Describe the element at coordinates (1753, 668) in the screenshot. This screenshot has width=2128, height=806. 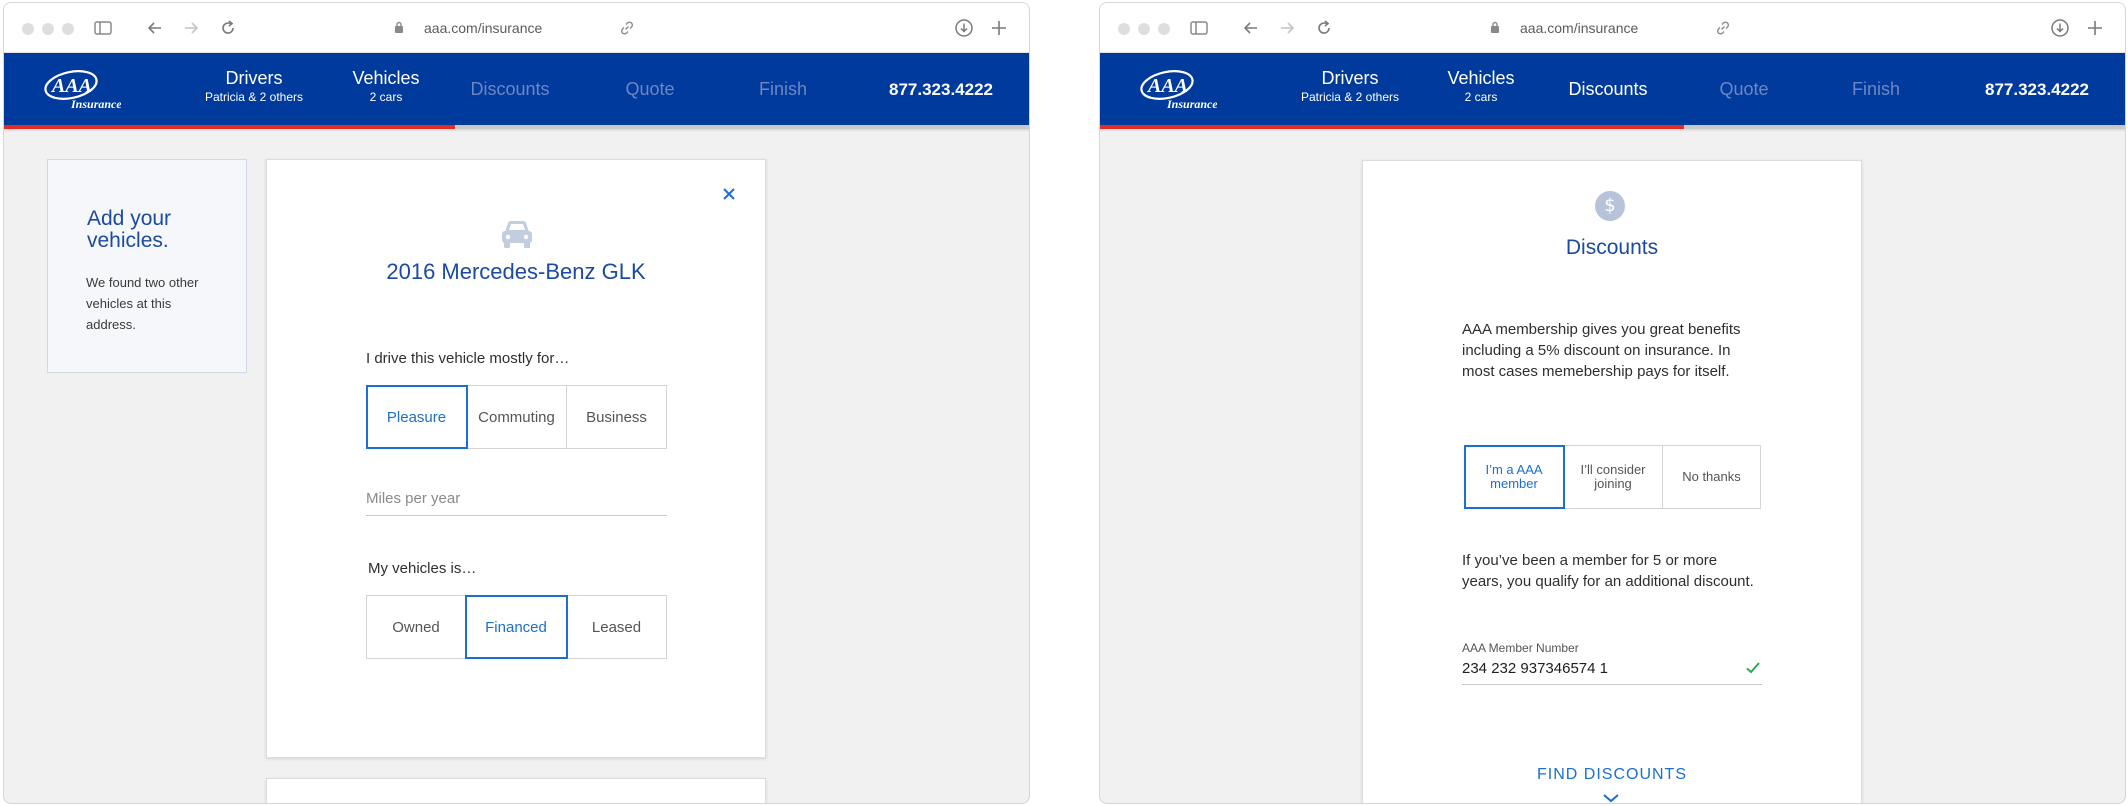
I see `checkmark-icon` at that location.